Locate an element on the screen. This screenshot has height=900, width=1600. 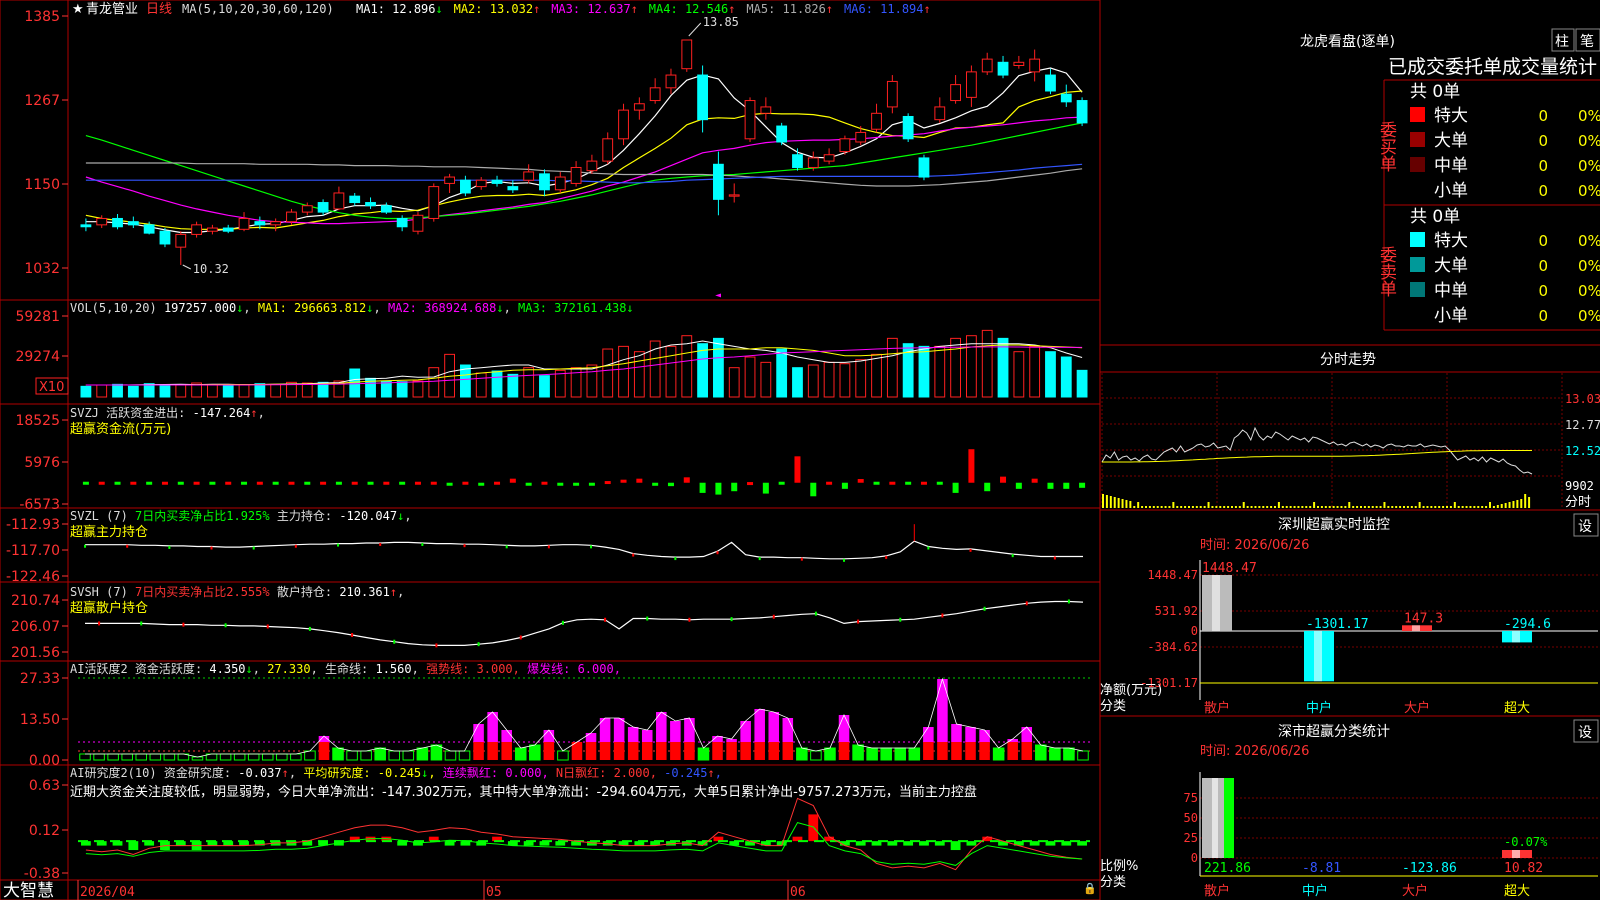
sell-total: 共 0单 is located at coordinates (1435, 217).